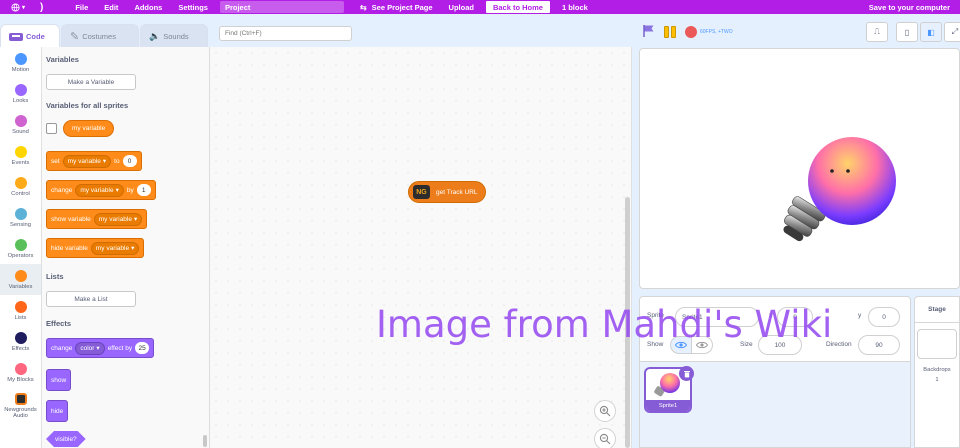  I want to click on zoom-out-button, so click(605, 438).